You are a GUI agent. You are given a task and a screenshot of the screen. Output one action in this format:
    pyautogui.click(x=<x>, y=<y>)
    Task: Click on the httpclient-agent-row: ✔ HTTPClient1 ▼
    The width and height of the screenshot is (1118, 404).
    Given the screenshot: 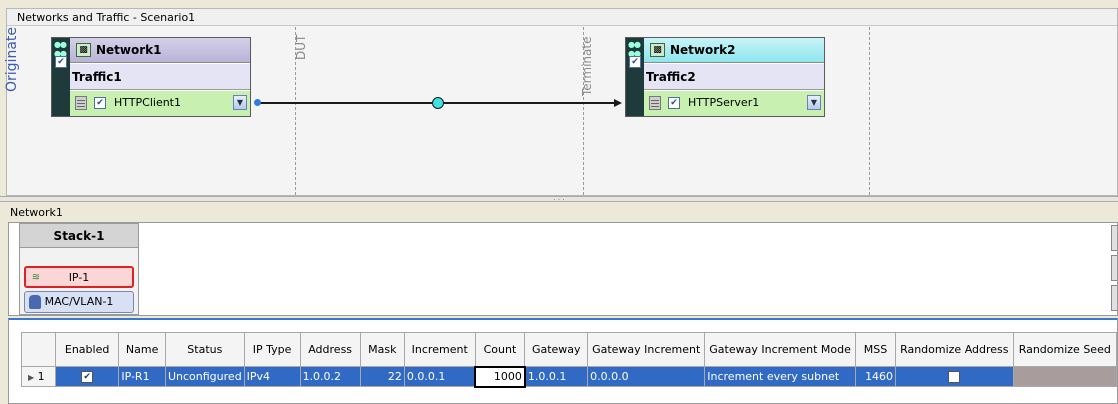 What is the action you would take?
    pyautogui.click(x=160, y=103)
    